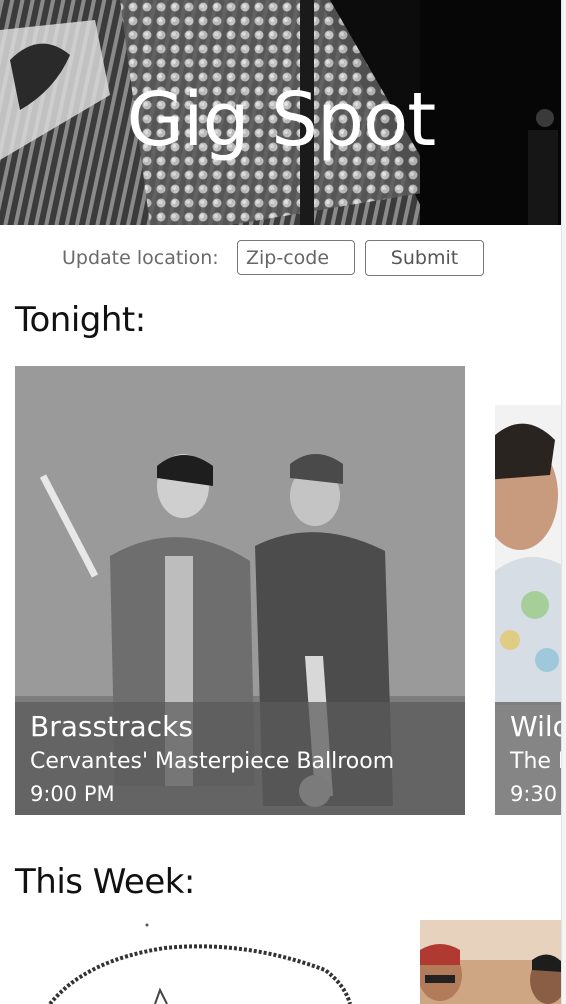  I want to click on app-title: Gig Spot, so click(281, 120).